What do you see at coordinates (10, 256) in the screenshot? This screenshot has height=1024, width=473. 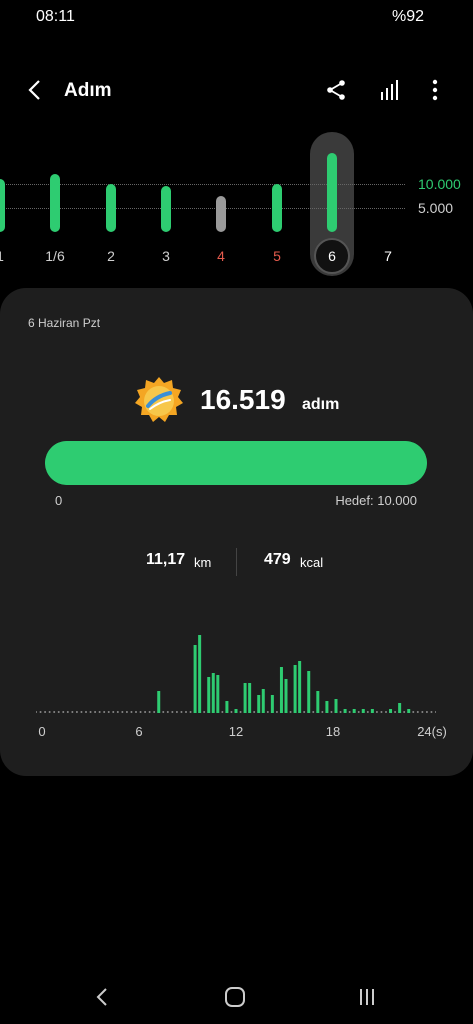 I see `week-day-label: 1` at bounding box center [10, 256].